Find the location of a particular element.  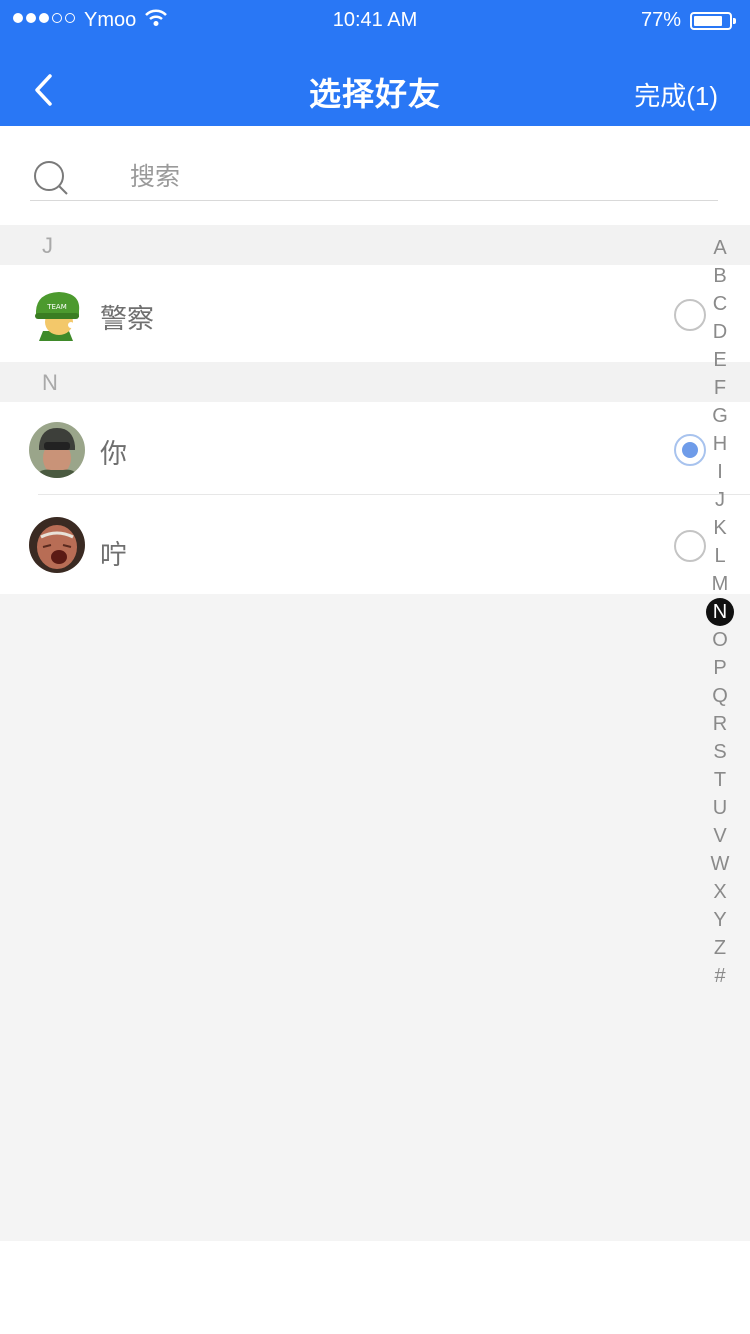

section-letter: J is located at coordinates (47, 245).